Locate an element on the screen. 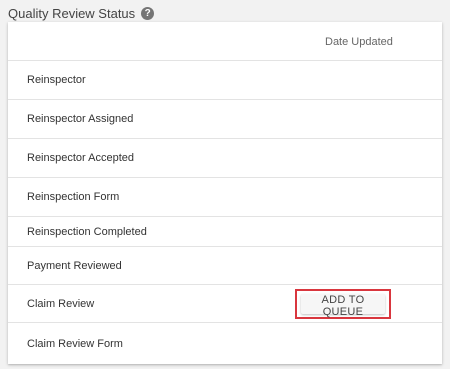 This screenshot has height=369, width=450. add-to-queue-button: ADD TO QUEUE is located at coordinates (343, 305).